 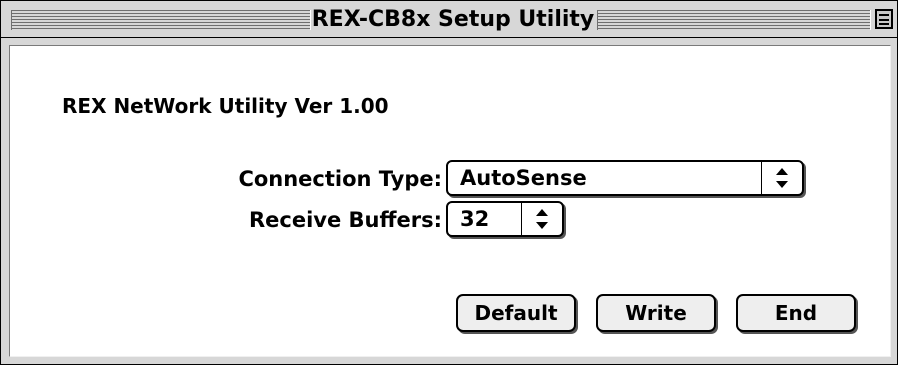 I want to click on receive-buffers-label: Receive Buffers:, so click(x=345, y=220).